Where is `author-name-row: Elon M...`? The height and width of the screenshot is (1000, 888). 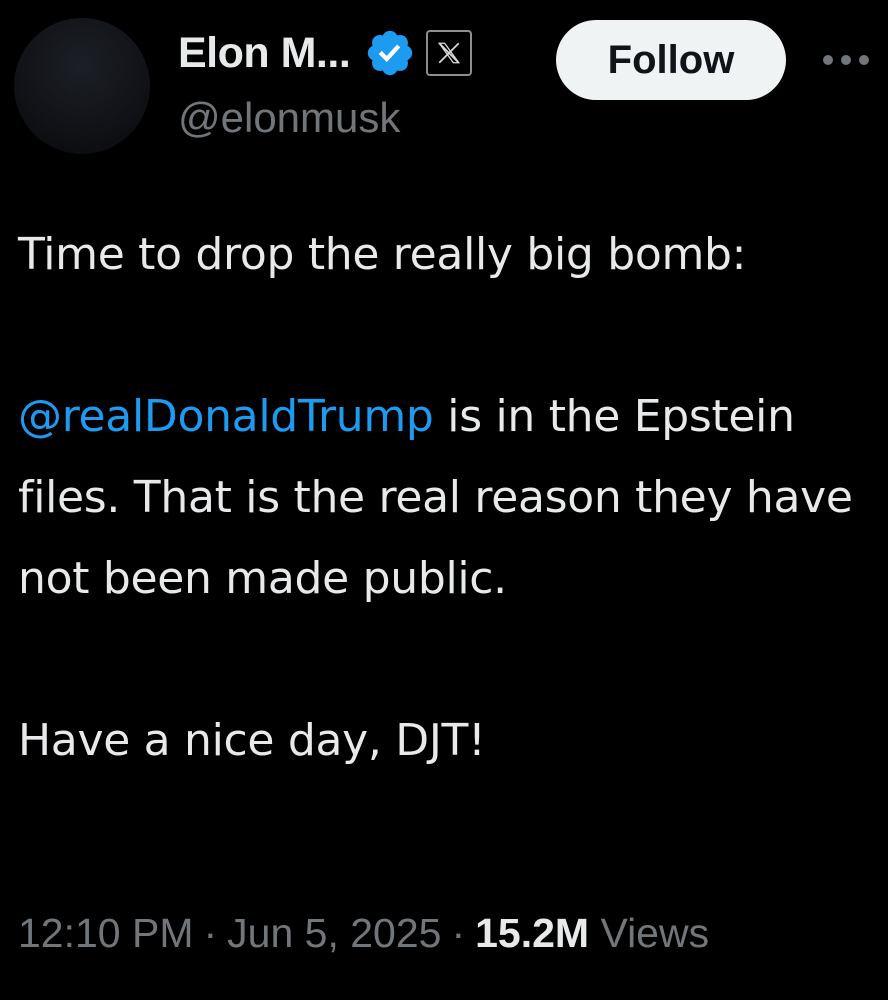
author-name-row: Elon M... is located at coordinates (325, 53).